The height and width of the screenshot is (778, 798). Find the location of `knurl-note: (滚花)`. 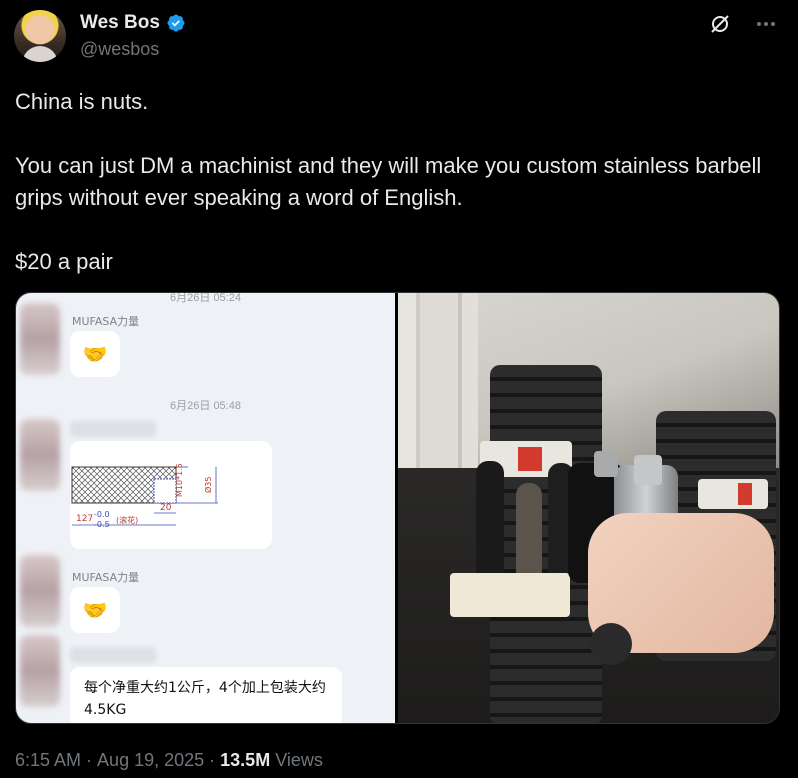

knurl-note: (滚花) is located at coordinates (127, 520).